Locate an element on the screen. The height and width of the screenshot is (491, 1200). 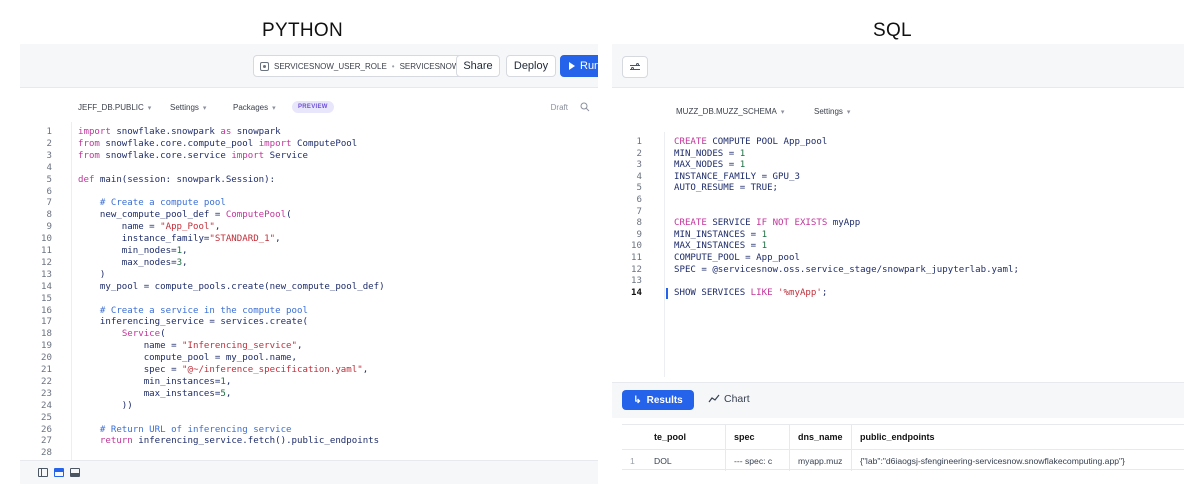
top-pane-layout-icon is located at coordinates (59, 472).